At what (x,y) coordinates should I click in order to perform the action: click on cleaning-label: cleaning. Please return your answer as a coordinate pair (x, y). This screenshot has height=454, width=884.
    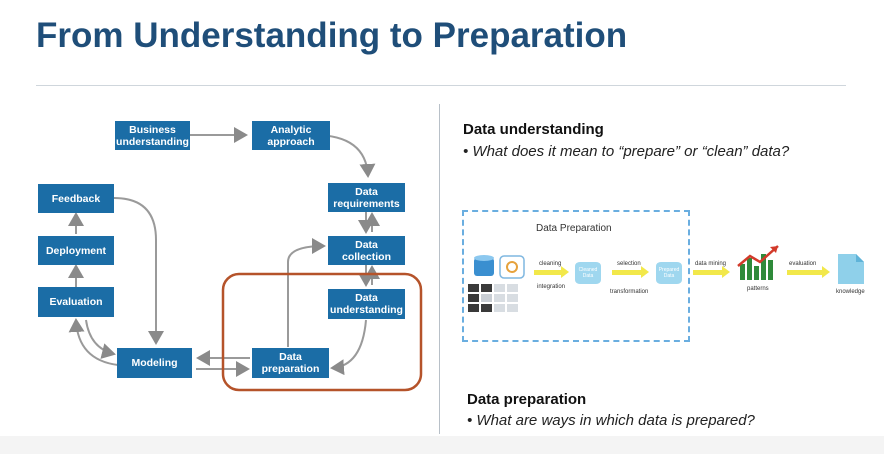
    Looking at the image, I should click on (550, 264).